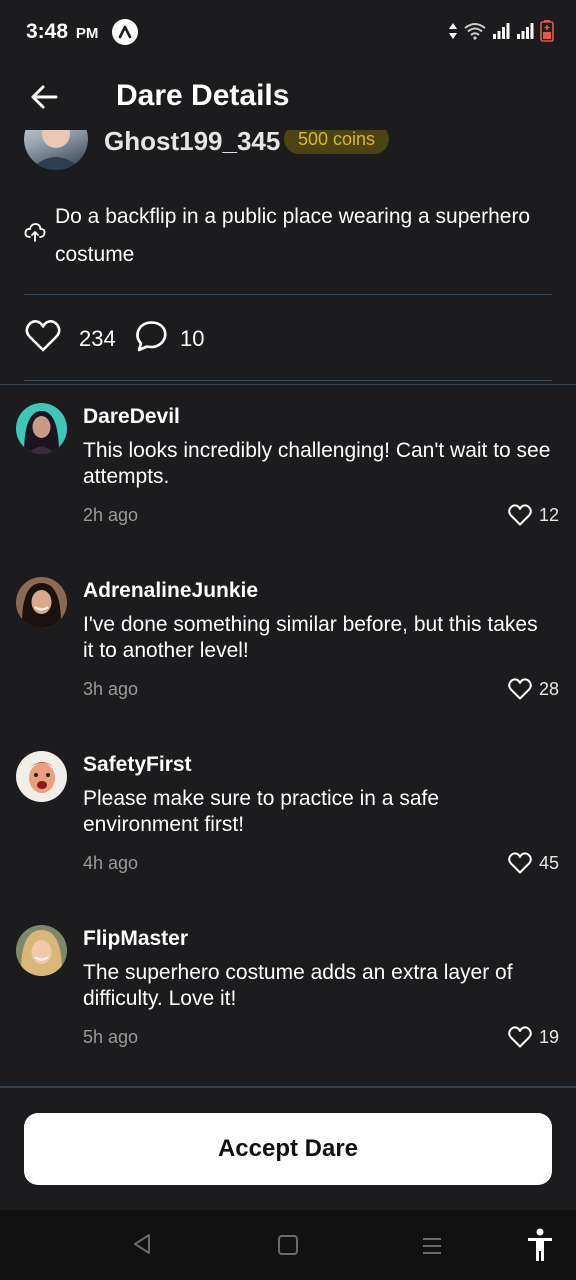 Image resolution: width=576 pixels, height=1280 pixels. What do you see at coordinates (192, 143) in the screenshot?
I see `creator-name: Ghost199_345` at bounding box center [192, 143].